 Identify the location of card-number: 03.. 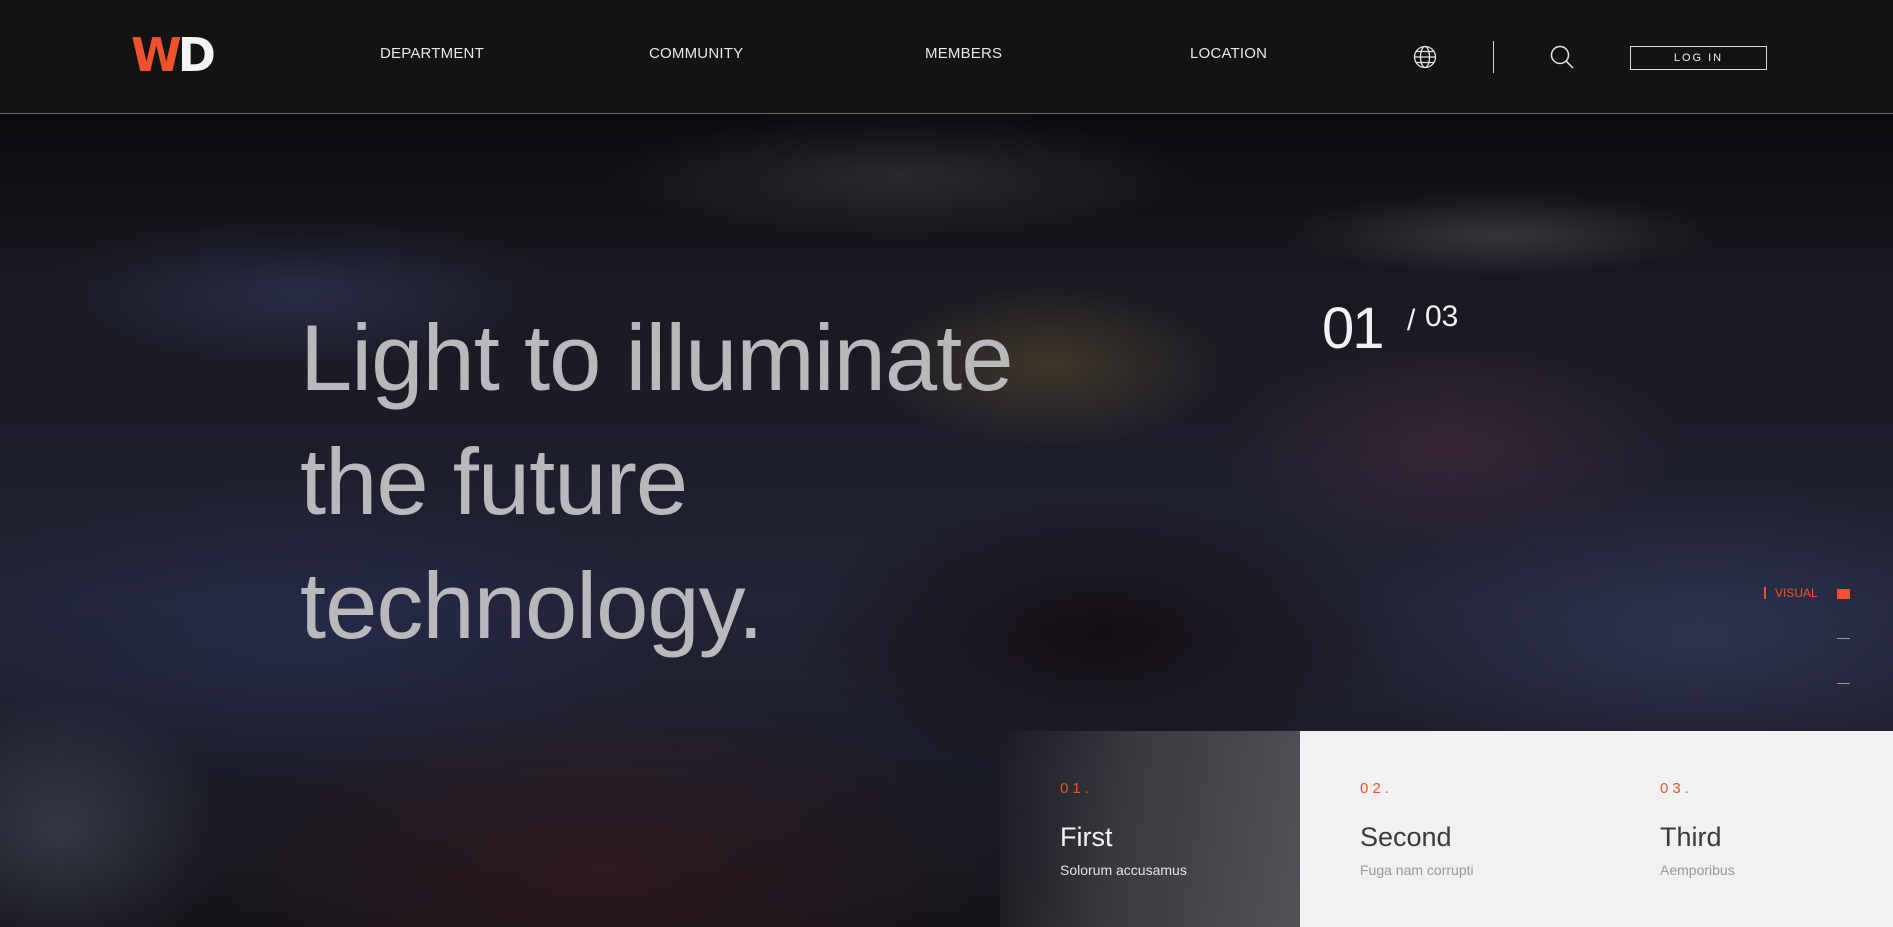
(1676, 788).